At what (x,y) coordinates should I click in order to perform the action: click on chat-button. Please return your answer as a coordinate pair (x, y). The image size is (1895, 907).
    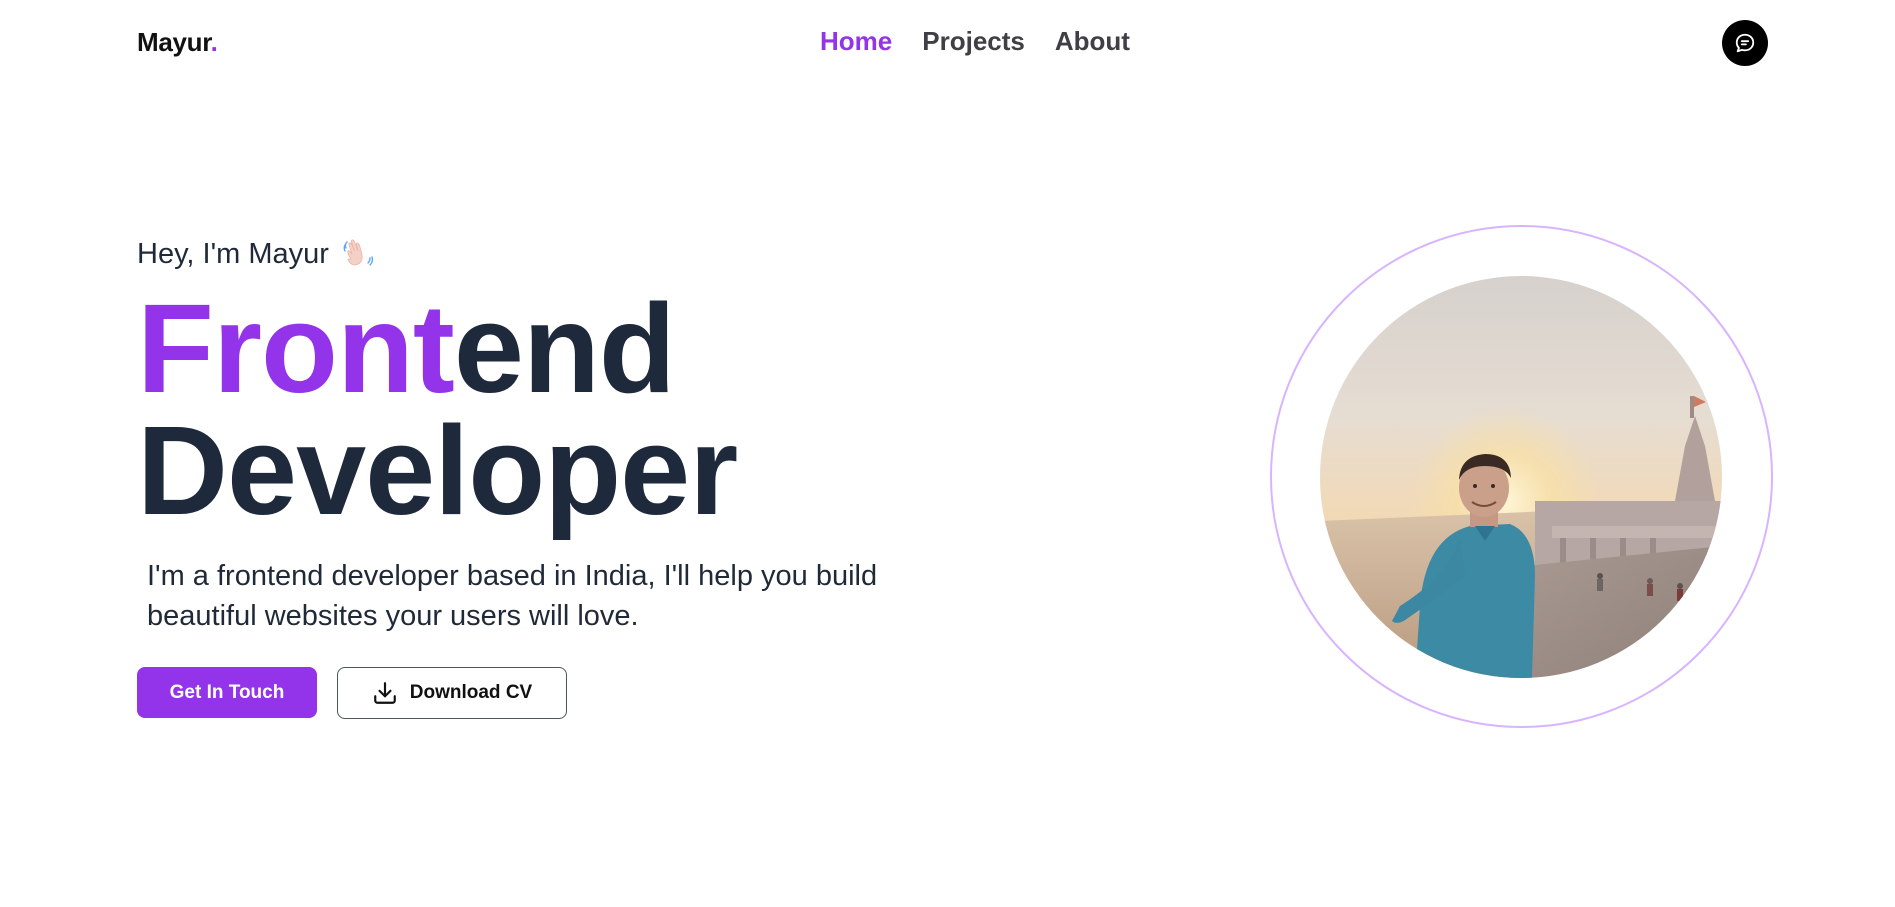
    Looking at the image, I should click on (1745, 43).